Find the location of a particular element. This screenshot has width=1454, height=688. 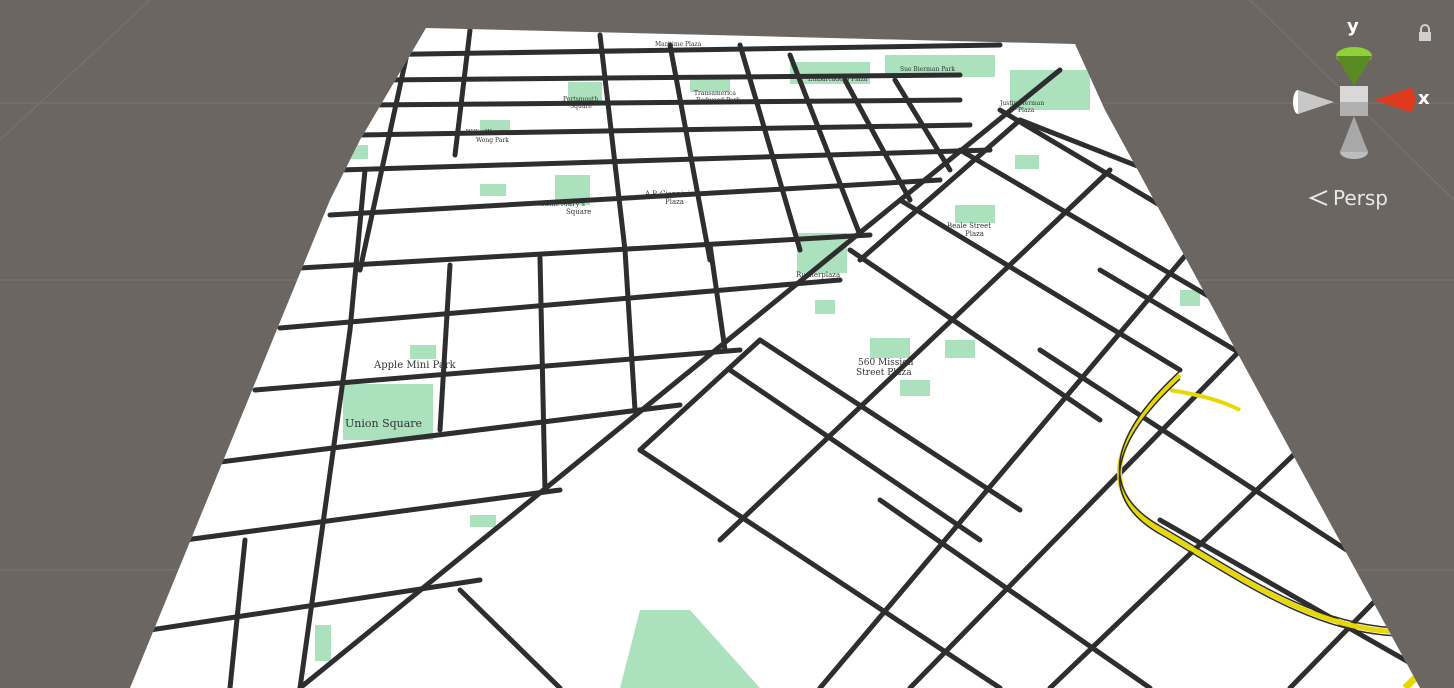

label-justin-herman-2: Plaza is located at coordinates (1026, 110).